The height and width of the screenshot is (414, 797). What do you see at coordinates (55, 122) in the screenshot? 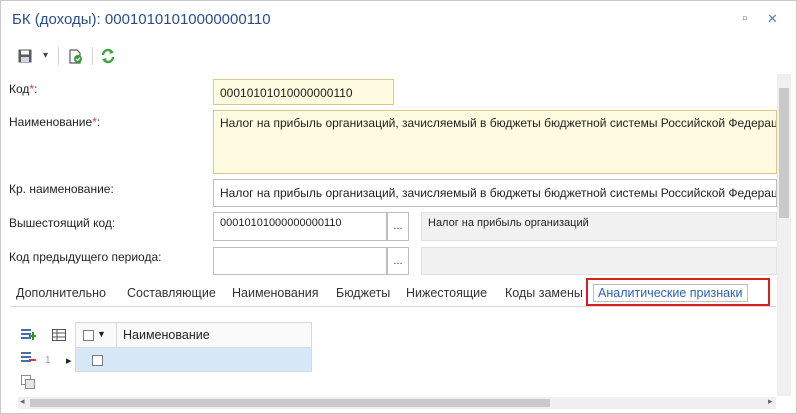
I see `name-label: Наименование*:` at bounding box center [55, 122].